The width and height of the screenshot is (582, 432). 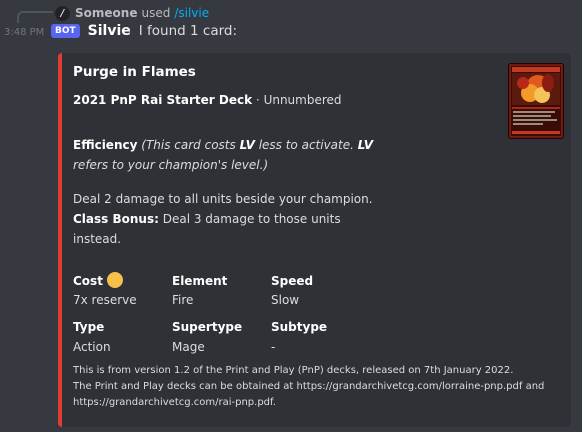 What do you see at coordinates (183, 300) in the screenshot?
I see `field-element-value: Fire` at bounding box center [183, 300].